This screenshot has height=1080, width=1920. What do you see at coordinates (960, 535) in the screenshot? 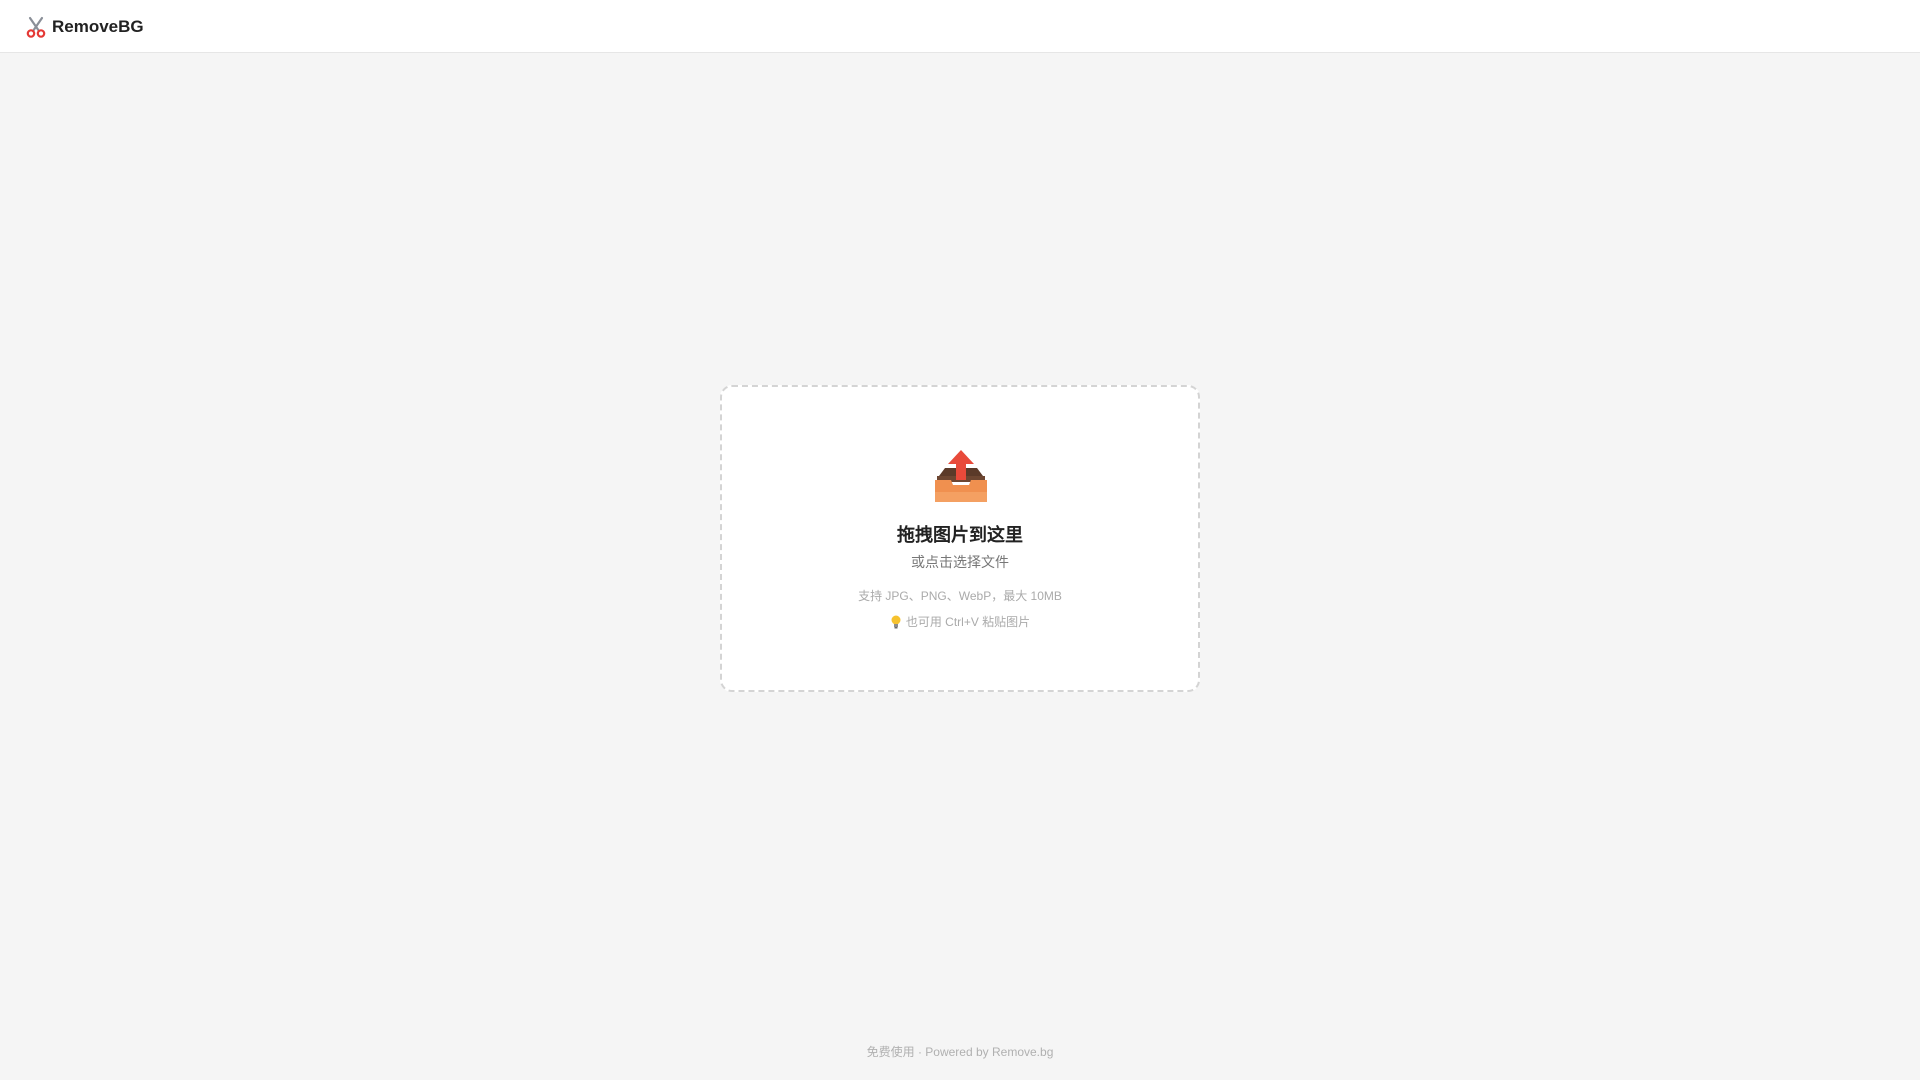
I see `dropzone-title: 拖拽图片到这里` at bounding box center [960, 535].